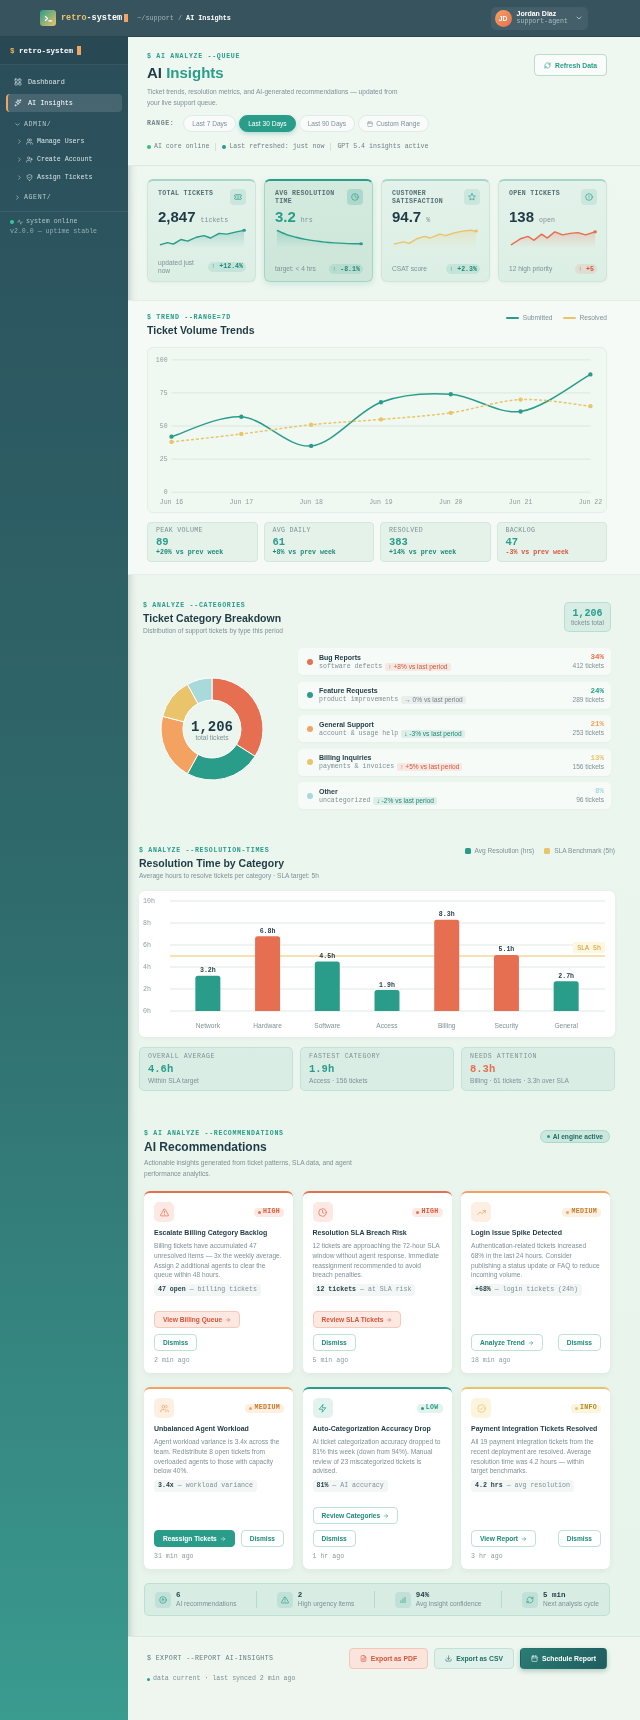 Image resolution: width=640 pixels, height=1720 pixels. Describe the element at coordinates (322, 1069) in the screenshot. I see `stat-value: 1.9h` at that location.